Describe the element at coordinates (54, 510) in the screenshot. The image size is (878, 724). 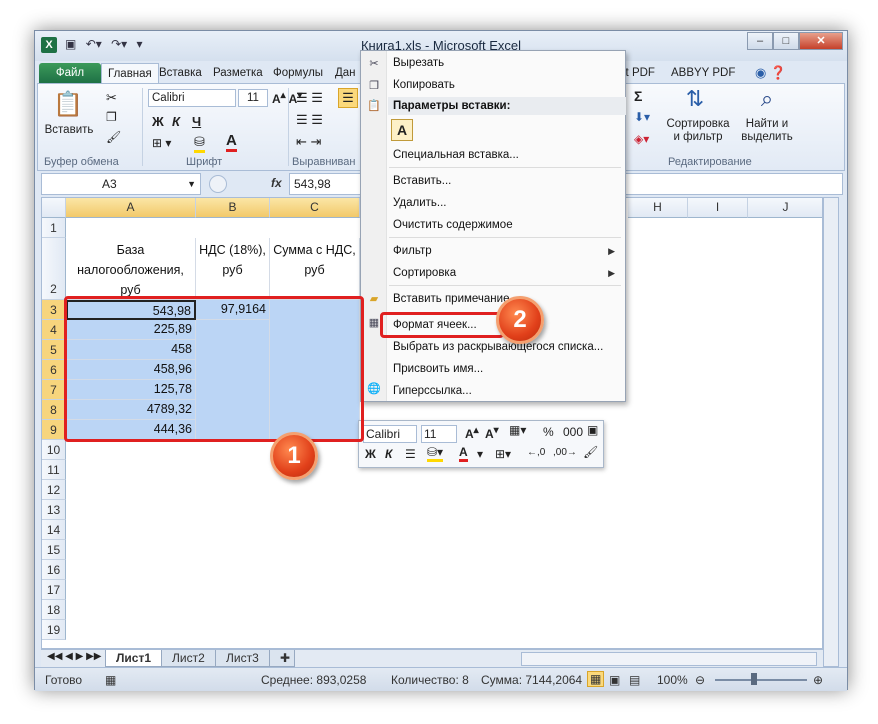
I see `row-header: 13` at that location.